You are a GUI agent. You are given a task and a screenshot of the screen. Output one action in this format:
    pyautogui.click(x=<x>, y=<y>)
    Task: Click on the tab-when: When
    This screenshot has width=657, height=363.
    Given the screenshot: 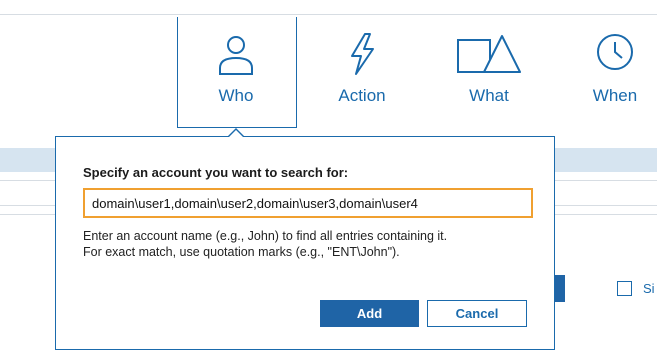 What is the action you would take?
    pyautogui.click(x=608, y=68)
    